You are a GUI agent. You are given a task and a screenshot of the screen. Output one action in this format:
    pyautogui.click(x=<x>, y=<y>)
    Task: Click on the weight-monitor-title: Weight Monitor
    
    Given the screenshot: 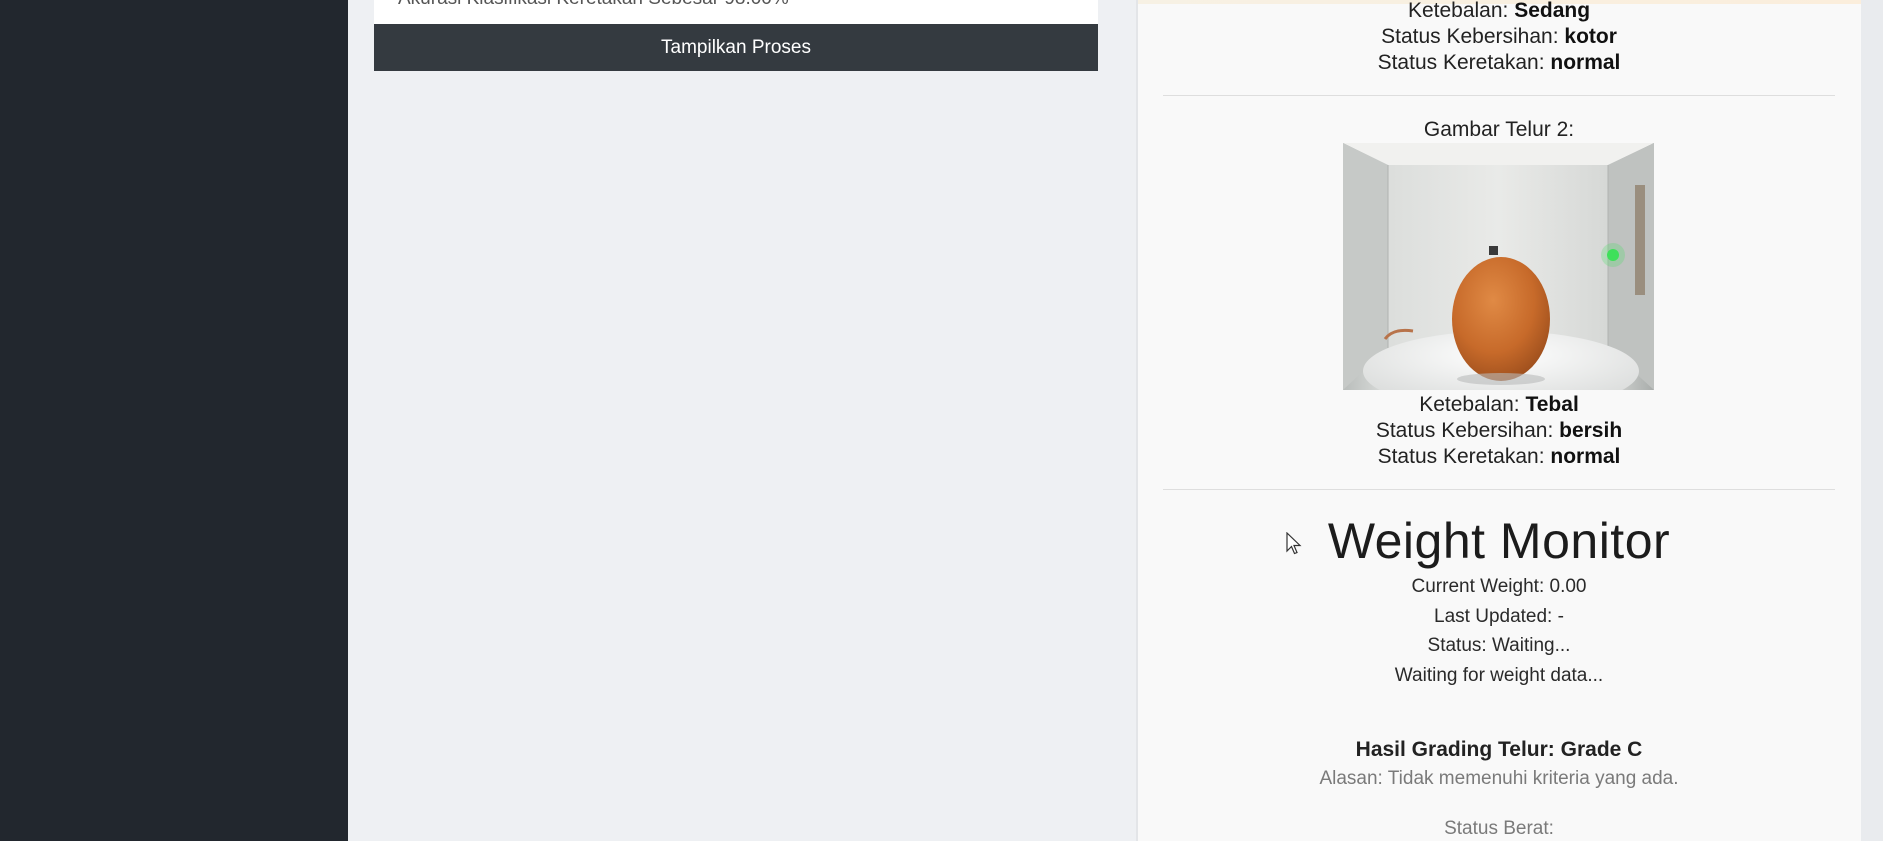 What is the action you would take?
    pyautogui.click(x=1499, y=541)
    